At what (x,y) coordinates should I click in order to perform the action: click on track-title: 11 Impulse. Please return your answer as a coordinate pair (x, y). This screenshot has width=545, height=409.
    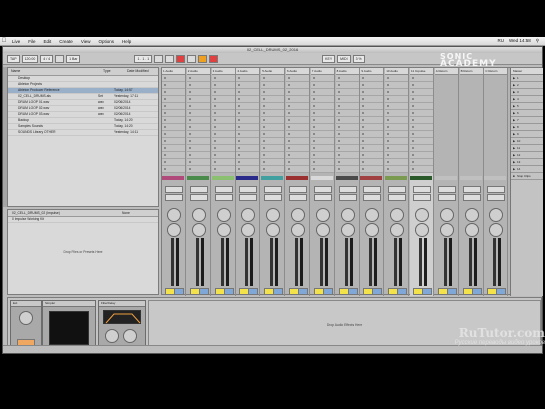
    Looking at the image, I should click on (421, 71).